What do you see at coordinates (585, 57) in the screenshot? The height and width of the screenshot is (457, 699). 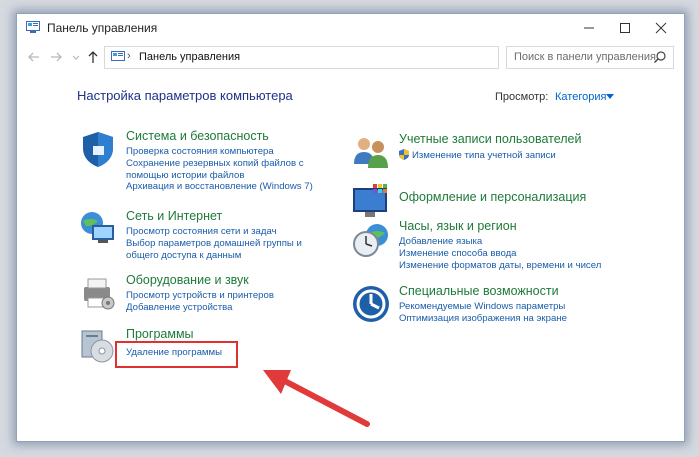 I see `search-placeholder: Поиск в панели управления` at bounding box center [585, 57].